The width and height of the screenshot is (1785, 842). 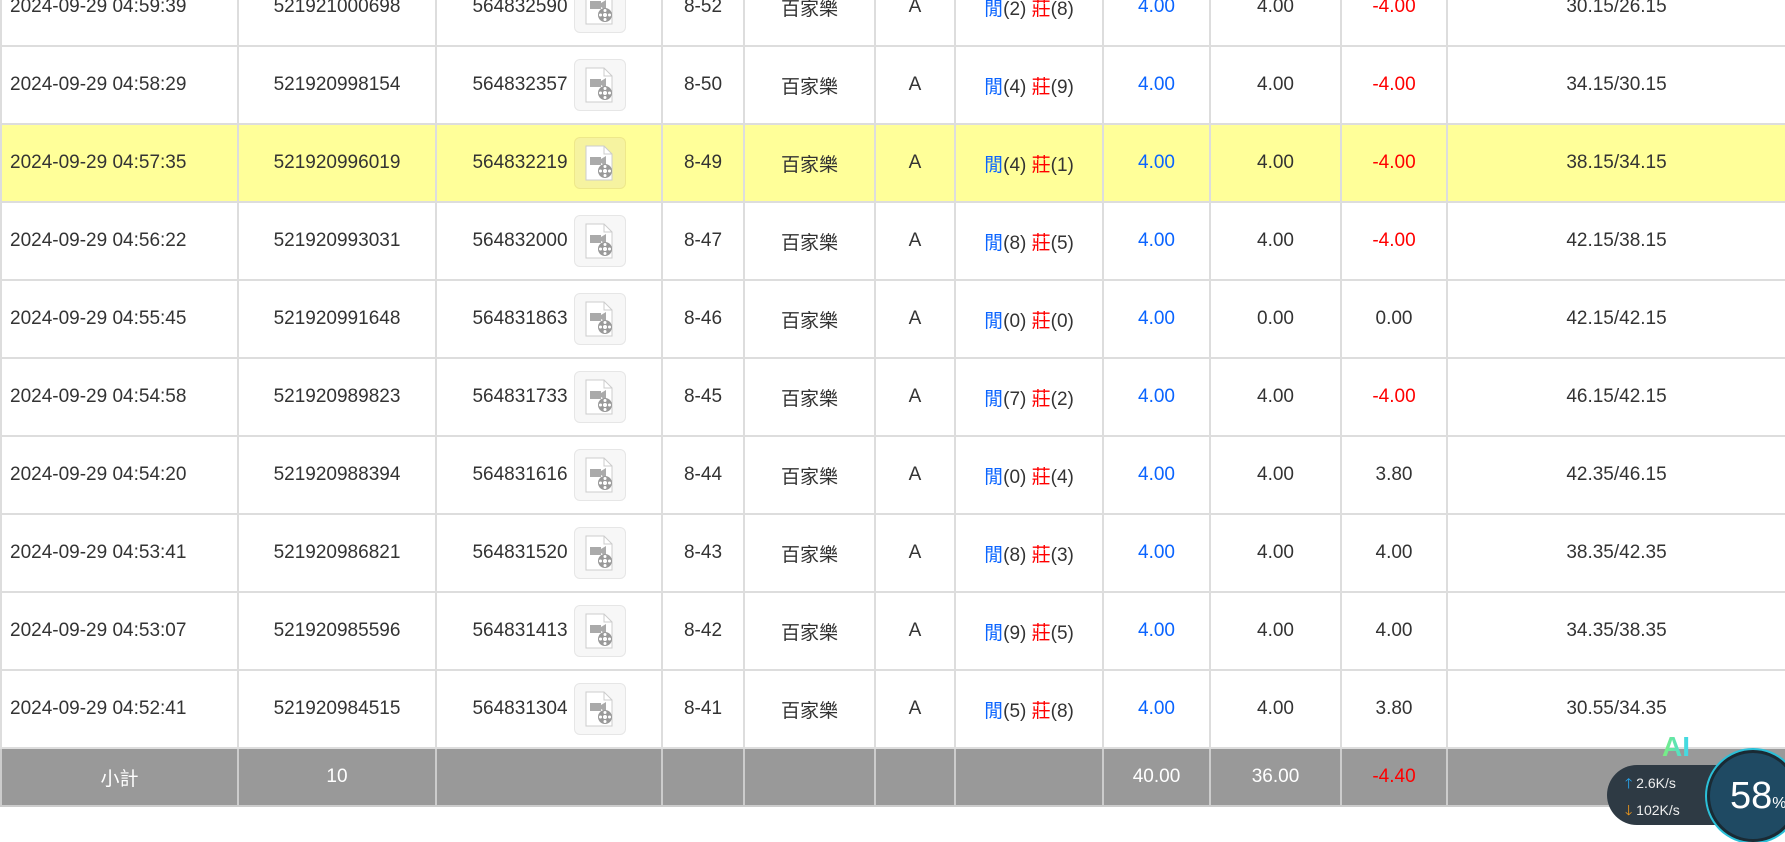 What do you see at coordinates (1015, 633) in the screenshot?
I see `player-score: (9)` at bounding box center [1015, 633].